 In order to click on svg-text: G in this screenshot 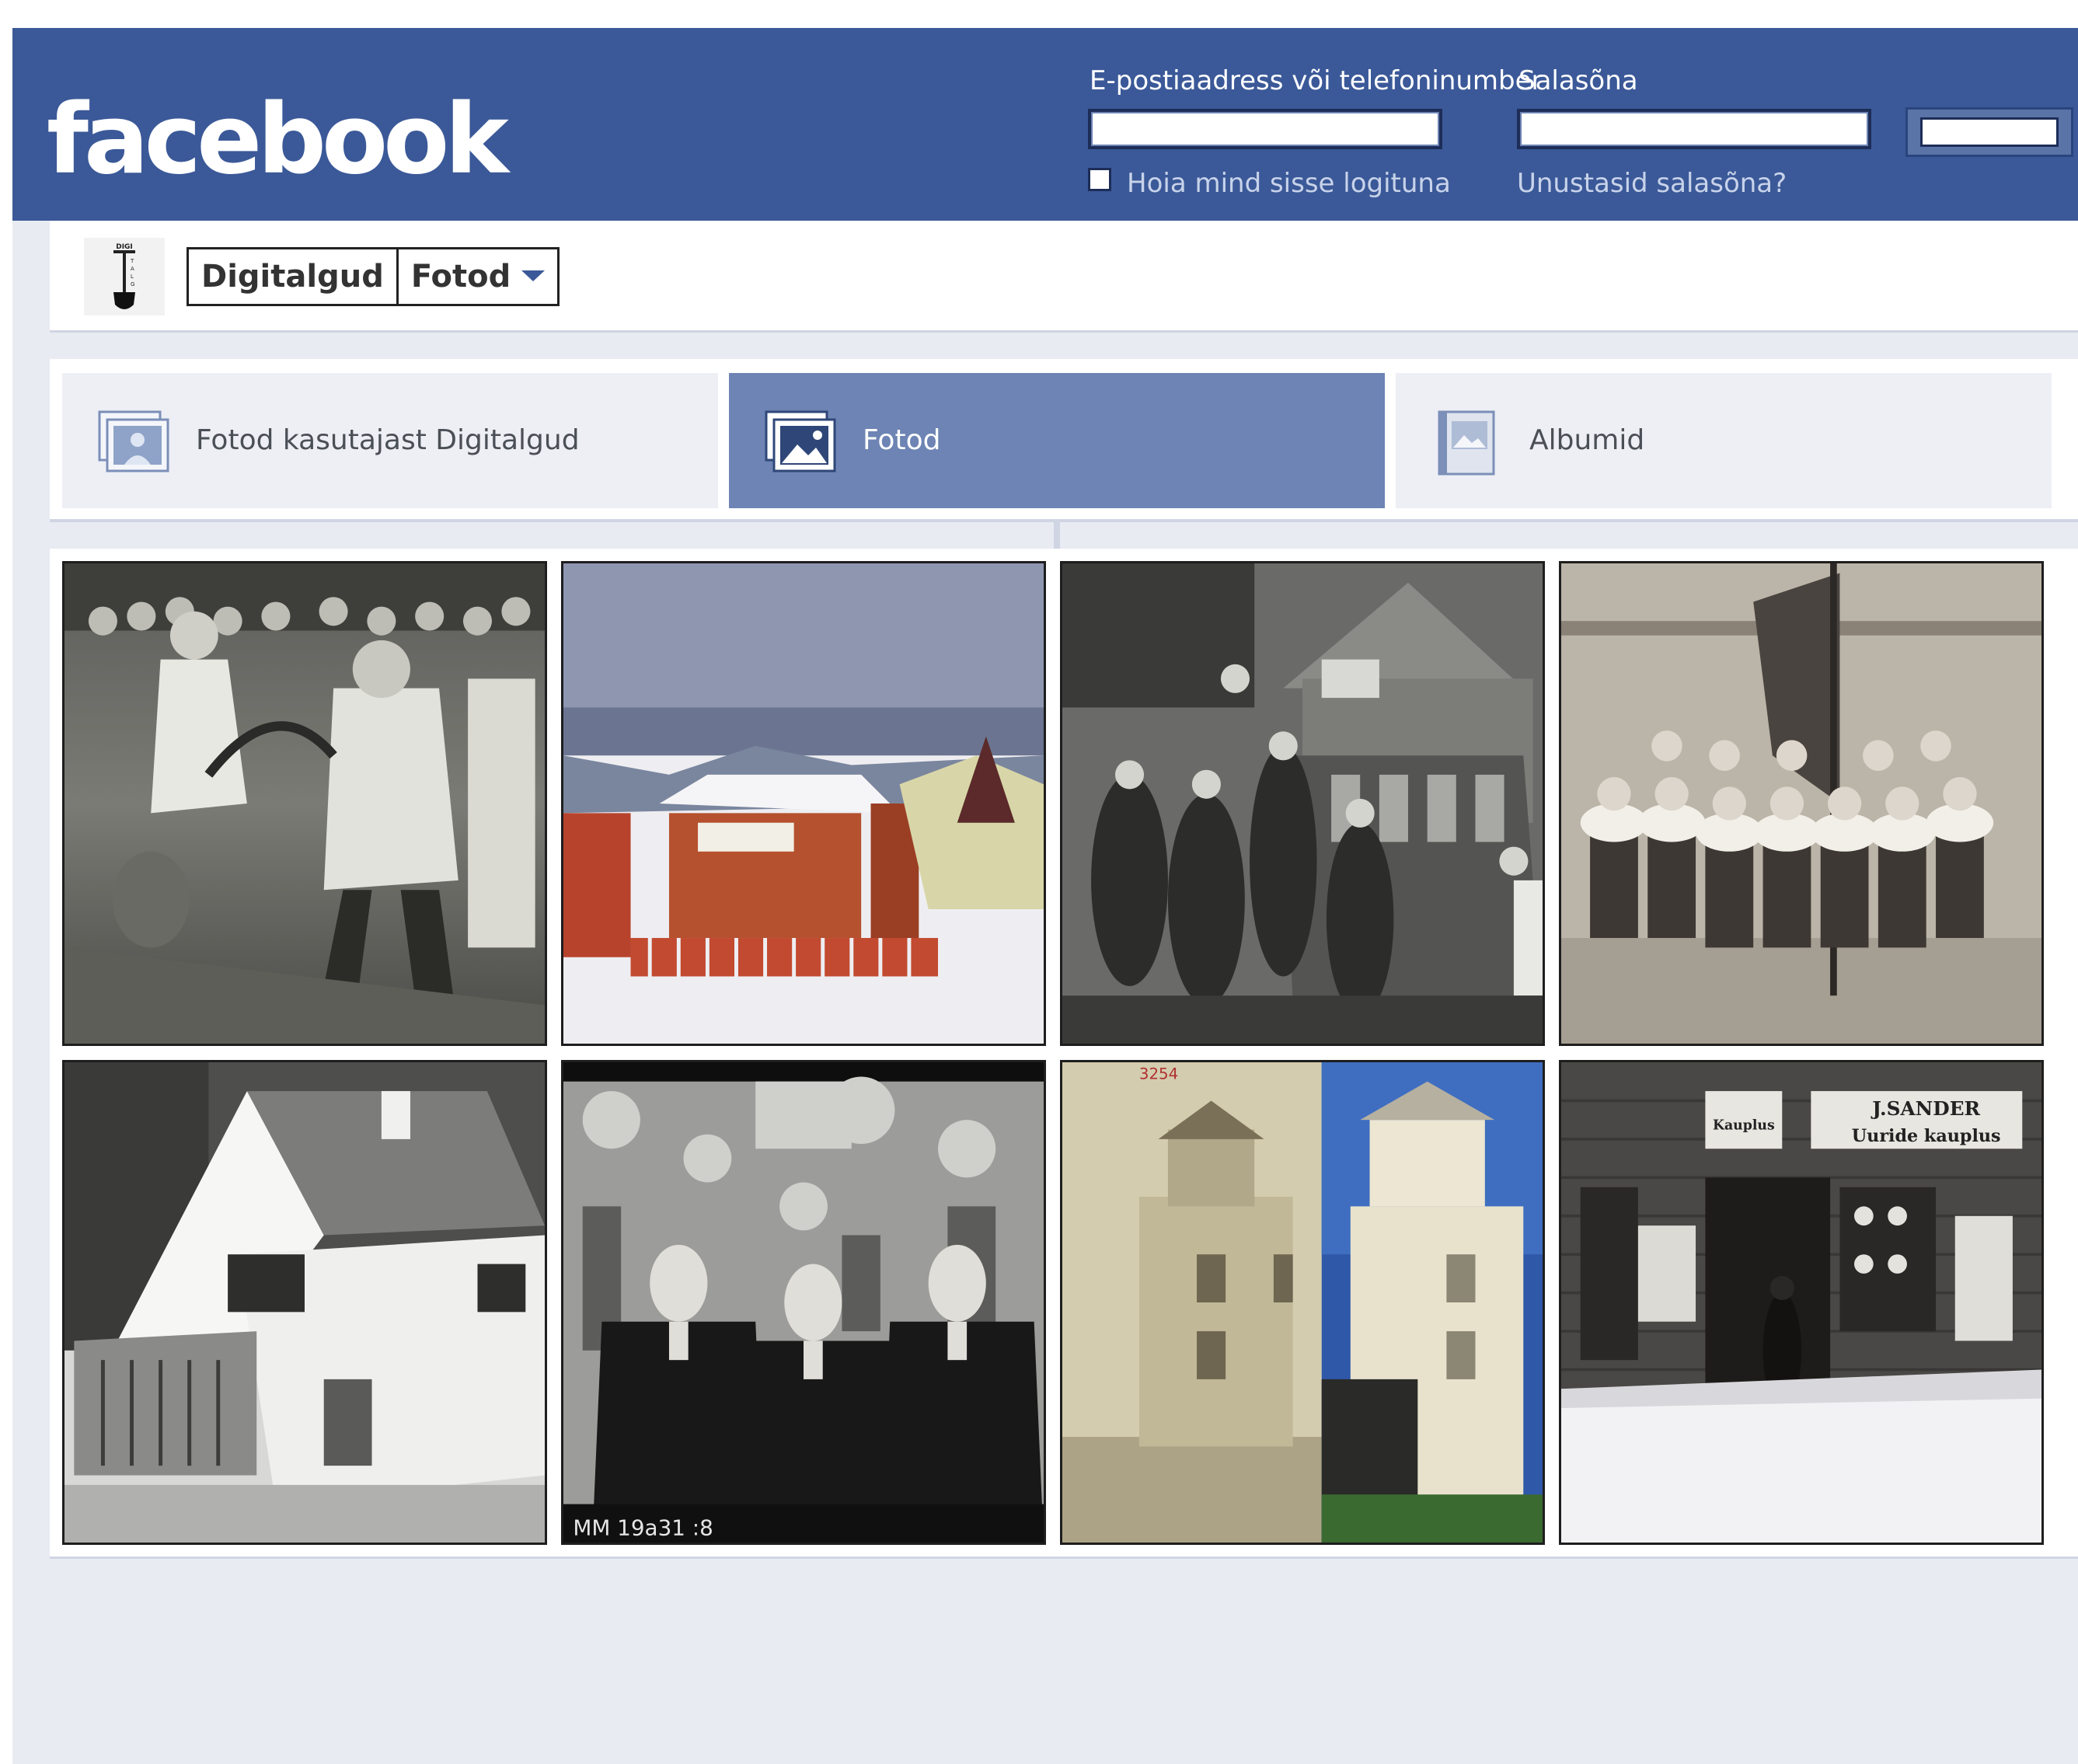, I will do `click(132, 284)`.